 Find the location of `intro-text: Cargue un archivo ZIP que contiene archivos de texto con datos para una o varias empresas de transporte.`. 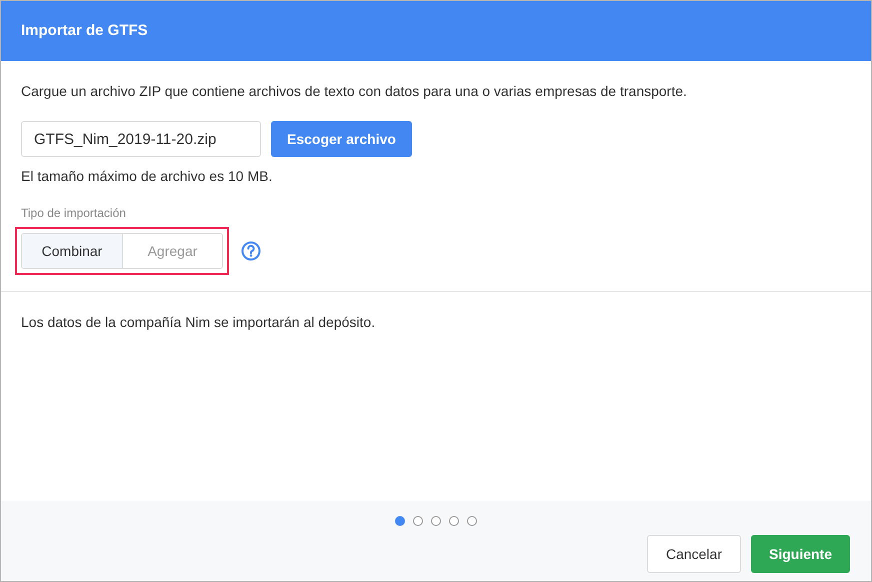

intro-text: Cargue un archivo ZIP que contiene archivos de texto con datos para una o varias empresas de transporte. is located at coordinates (354, 91).